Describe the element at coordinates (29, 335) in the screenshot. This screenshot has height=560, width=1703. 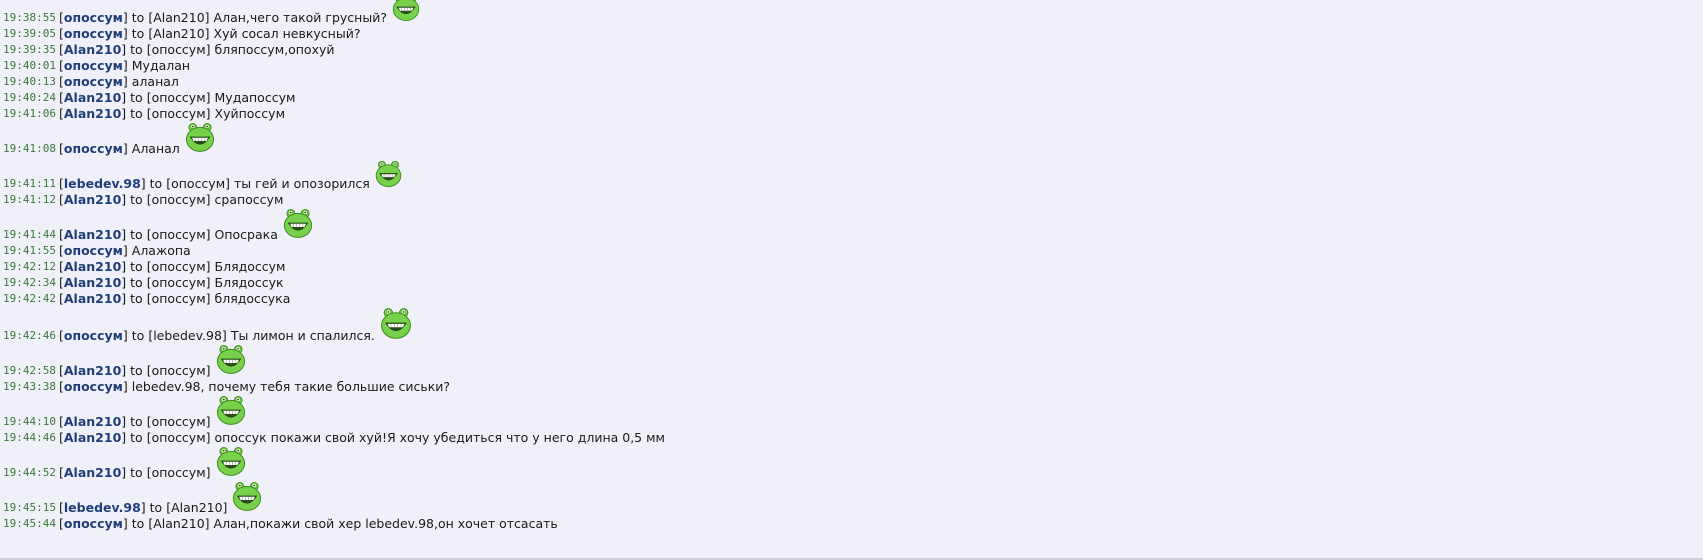
I see `message-time: 19:42:46` at that location.